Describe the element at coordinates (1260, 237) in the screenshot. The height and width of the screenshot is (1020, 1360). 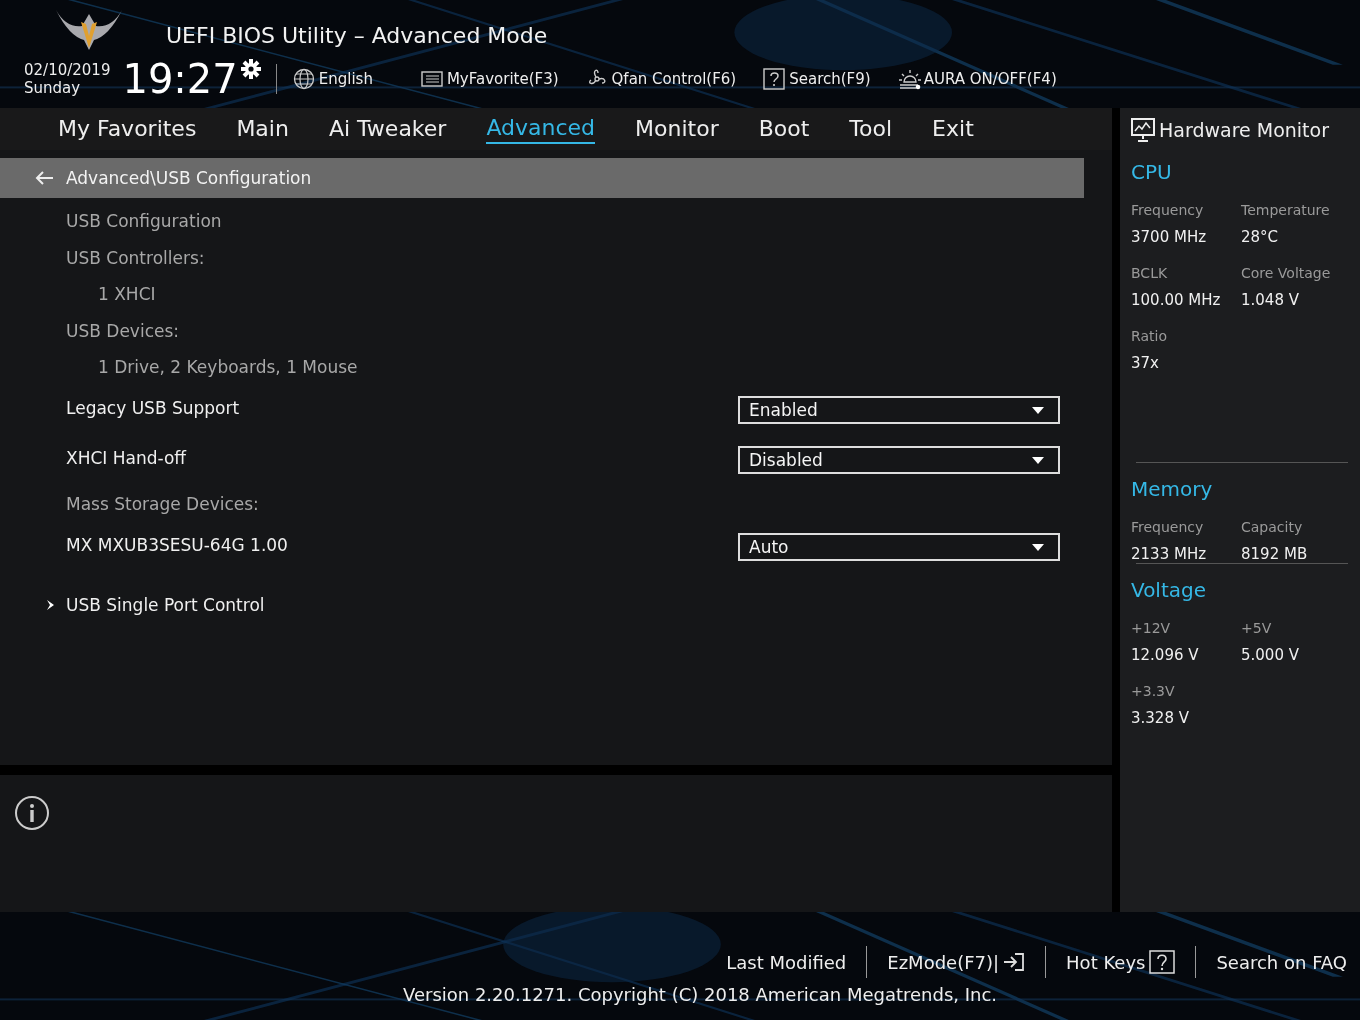
I see `reading-value: 28°C` at that location.